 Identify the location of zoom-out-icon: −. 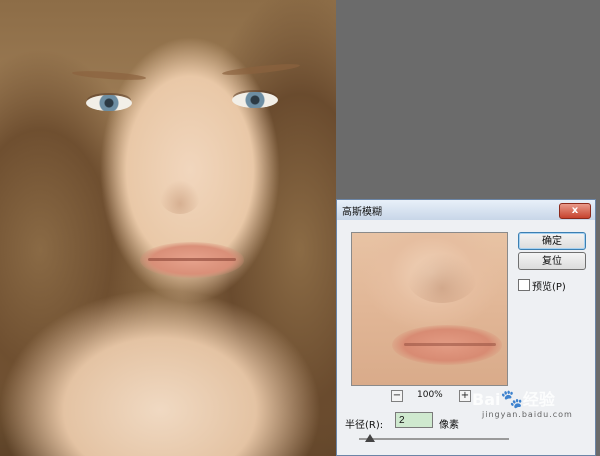
(397, 396).